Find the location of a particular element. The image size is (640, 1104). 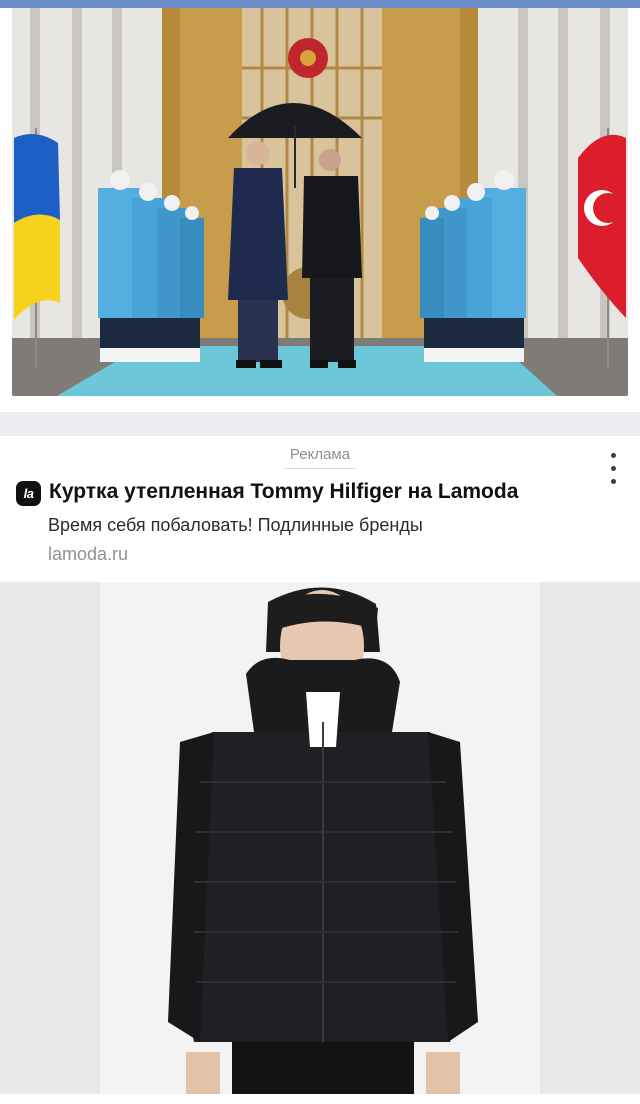

lamoda-logo-icon: la is located at coordinates (28, 493).